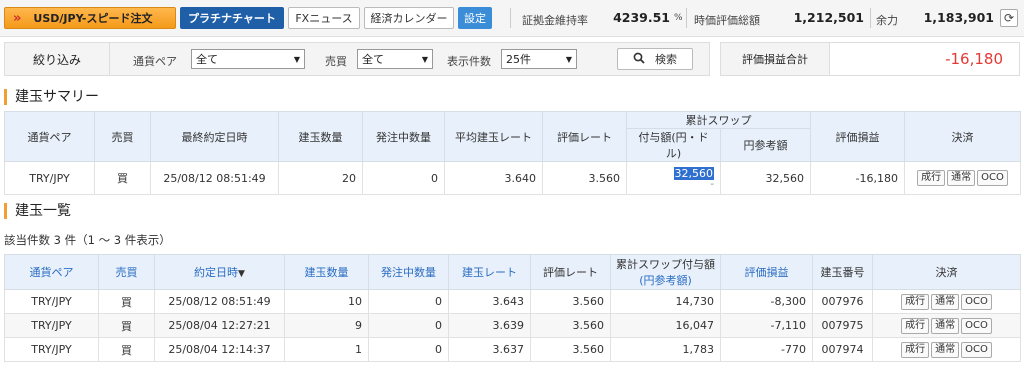  Describe the element at coordinates (665, 301) in the screenshot. I see `cell-swap: 14,730` at that location.